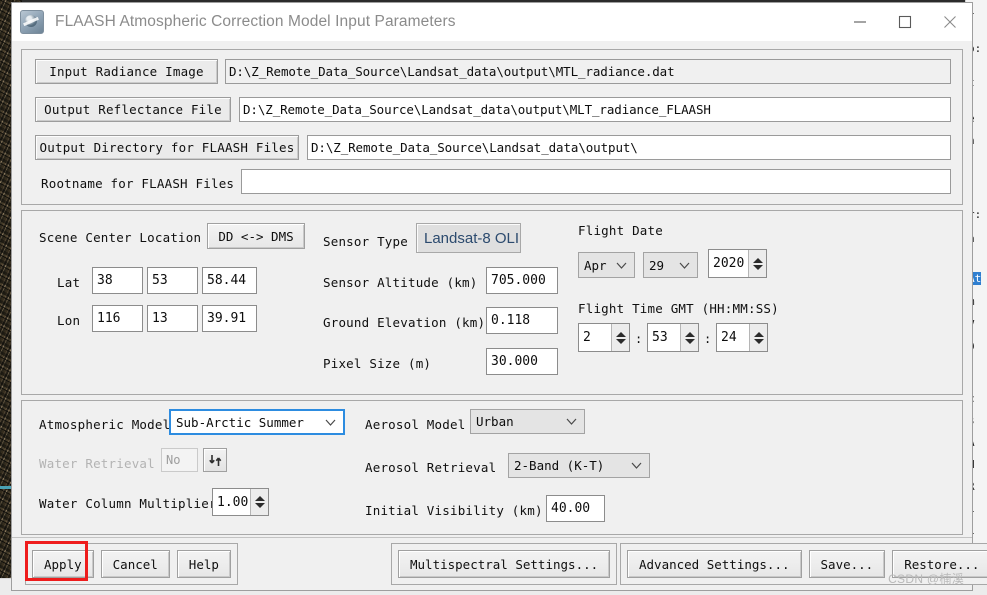 This screenshot has width=987, height=595. Describe the element at coordinates (257, 422) in the screenshot. I see `atmospheric-model-select: Sub-Arctic Summer` at that location.